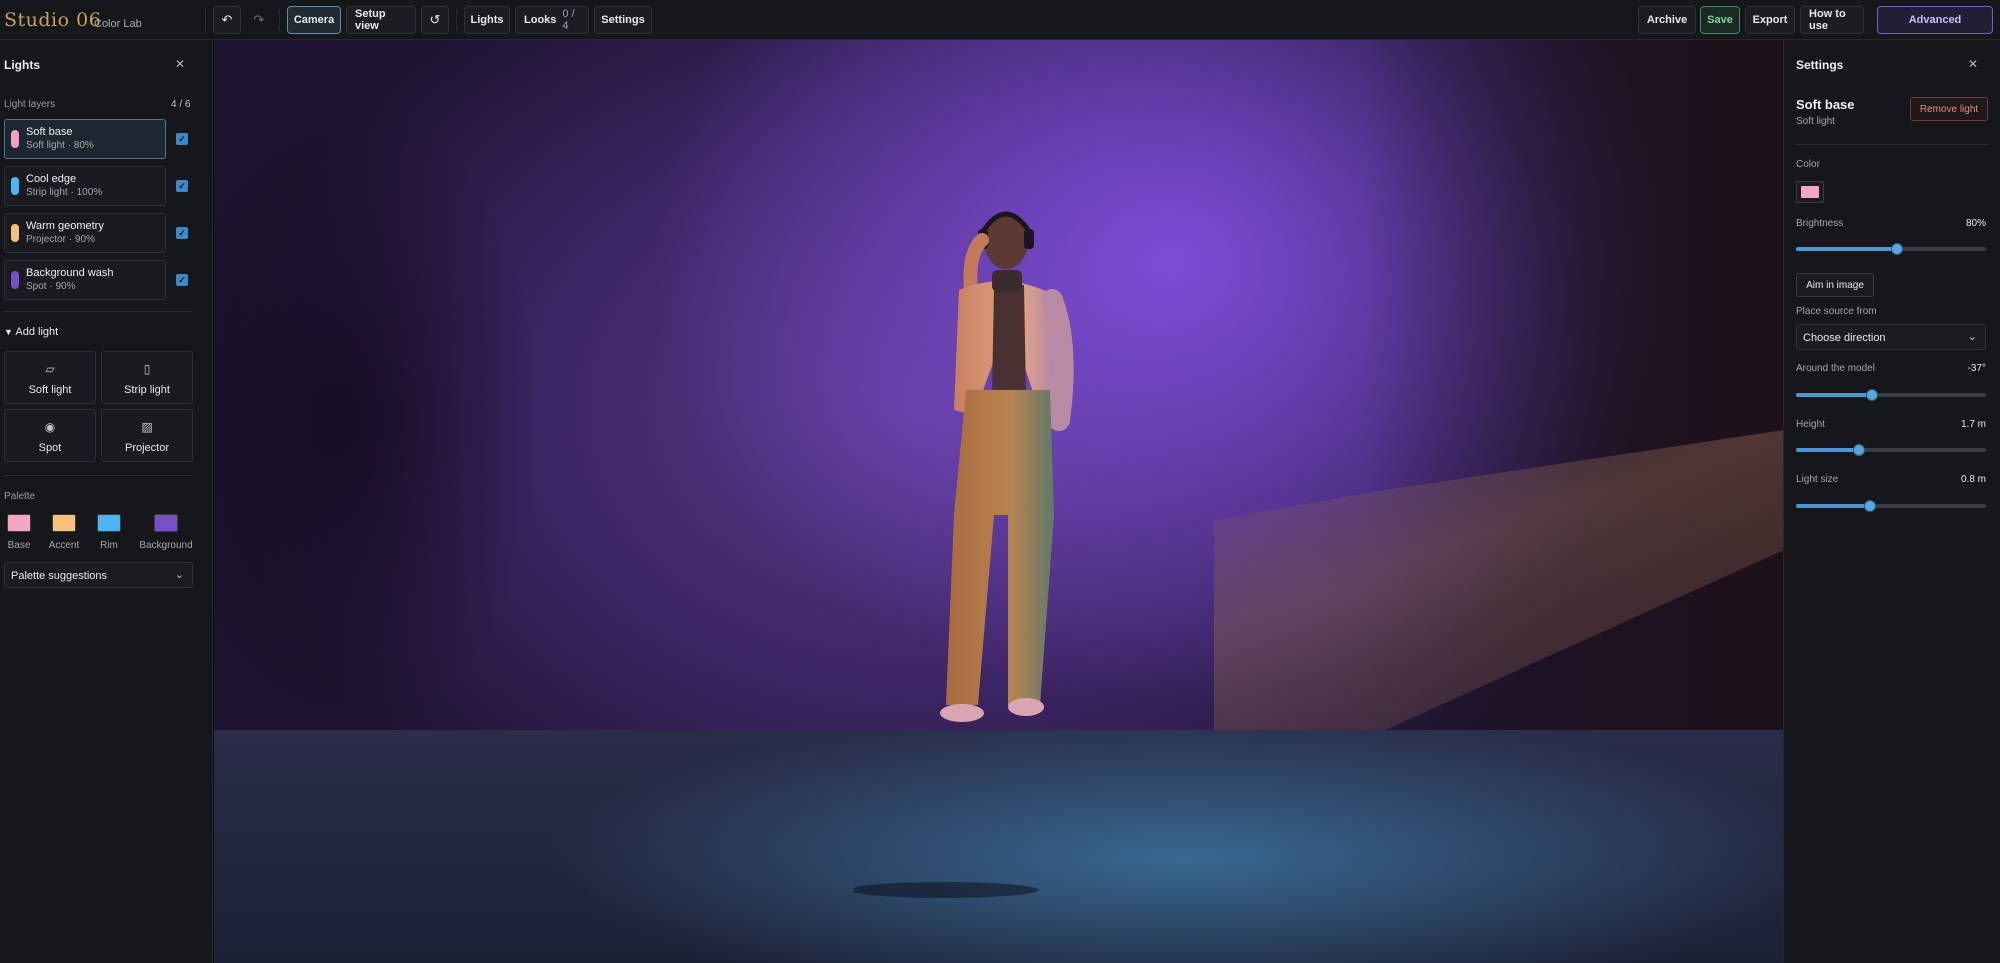  What do you see at coordinates (166, 545) in the screenshot?
I see `palette-swatch-label: Background` at bounding box center [166, 545].